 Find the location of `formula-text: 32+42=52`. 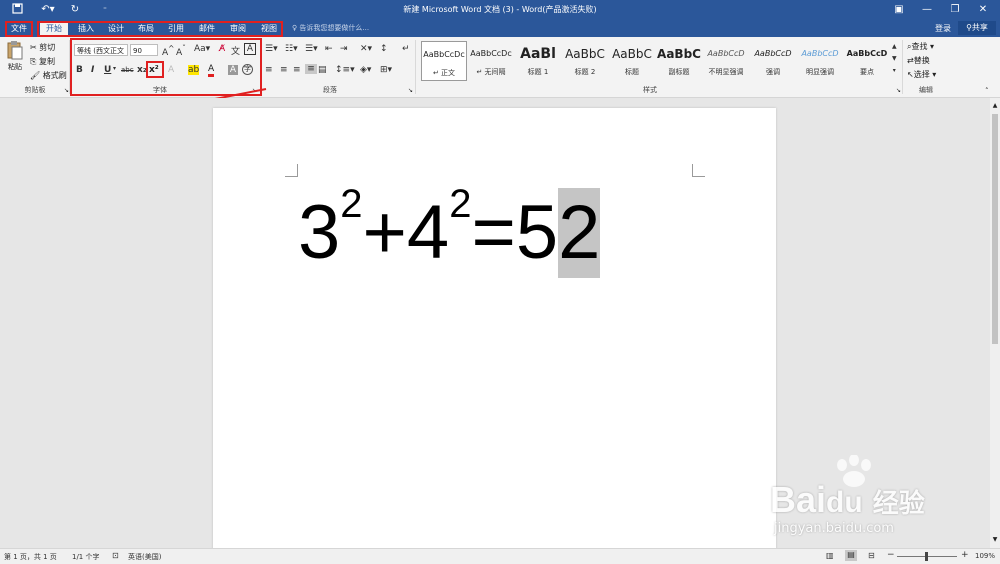

formula-text: 32+42=52 is located at coordinates (449, 231).